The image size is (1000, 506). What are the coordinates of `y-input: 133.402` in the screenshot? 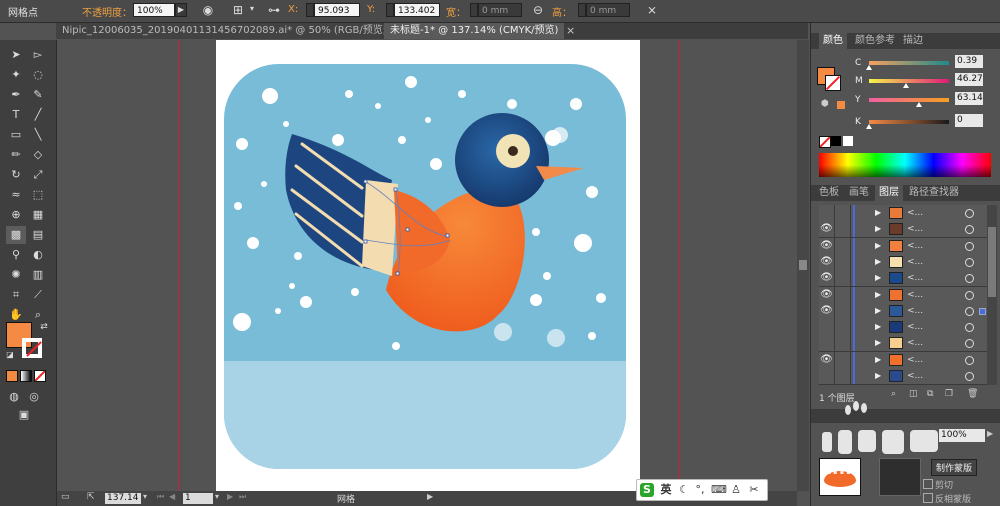 It's located at (417, 10).